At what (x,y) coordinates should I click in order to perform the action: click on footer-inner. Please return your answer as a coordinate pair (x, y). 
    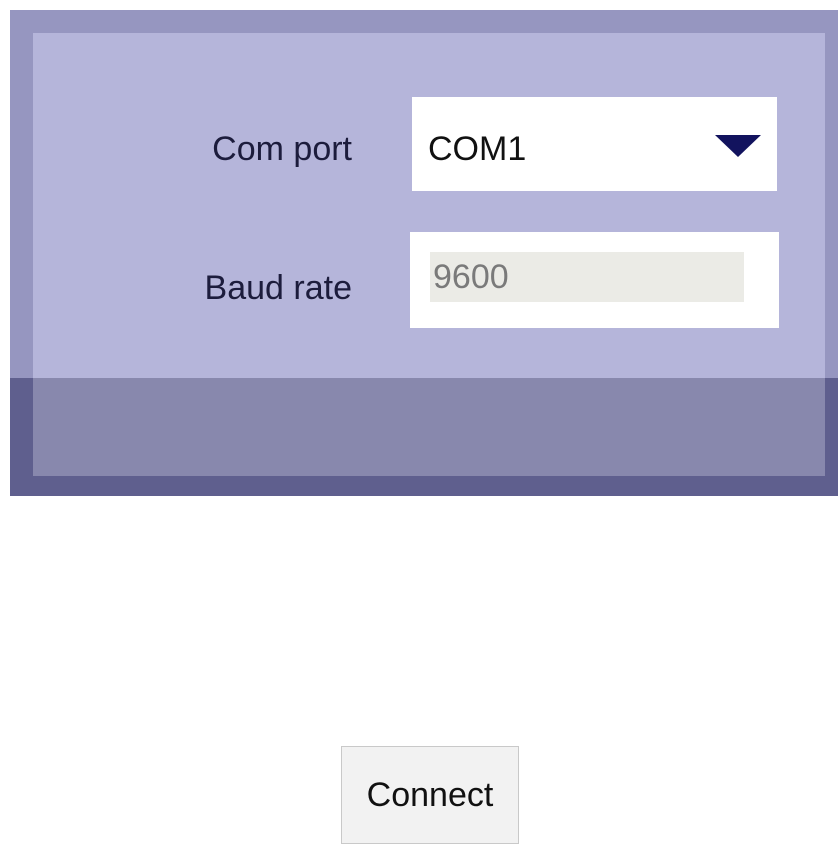
    Looking at the image, I should click on (429, 427).